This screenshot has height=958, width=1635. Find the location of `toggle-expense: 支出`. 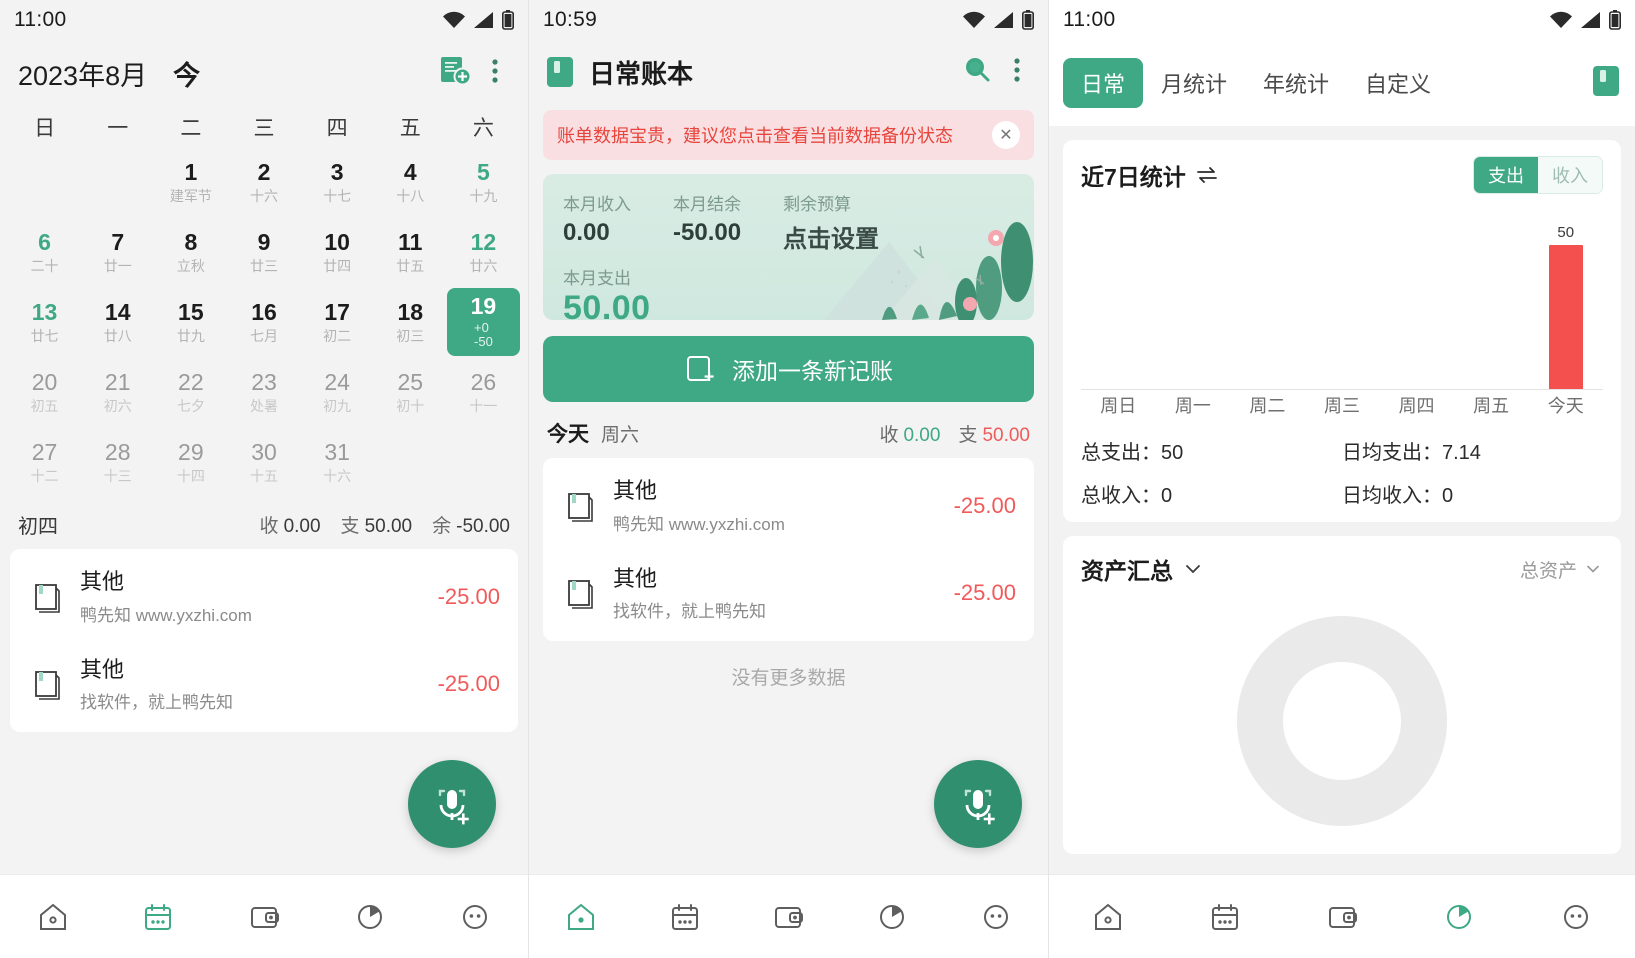

toggle-expense: 支出 is located at coordinates (1506, 175).